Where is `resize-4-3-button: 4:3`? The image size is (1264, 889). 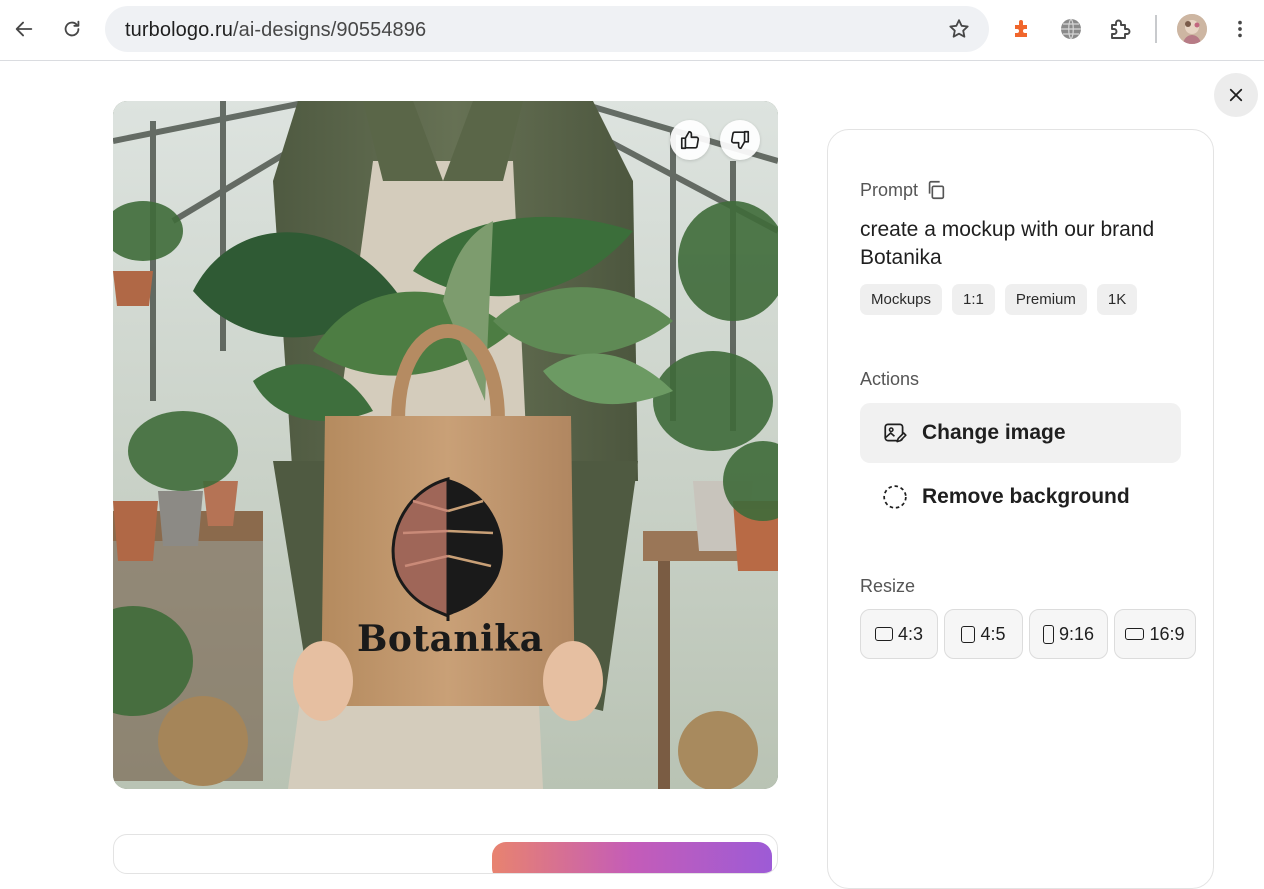 resize-4-3-button: 4:3 is located at coordinates (899, 634).